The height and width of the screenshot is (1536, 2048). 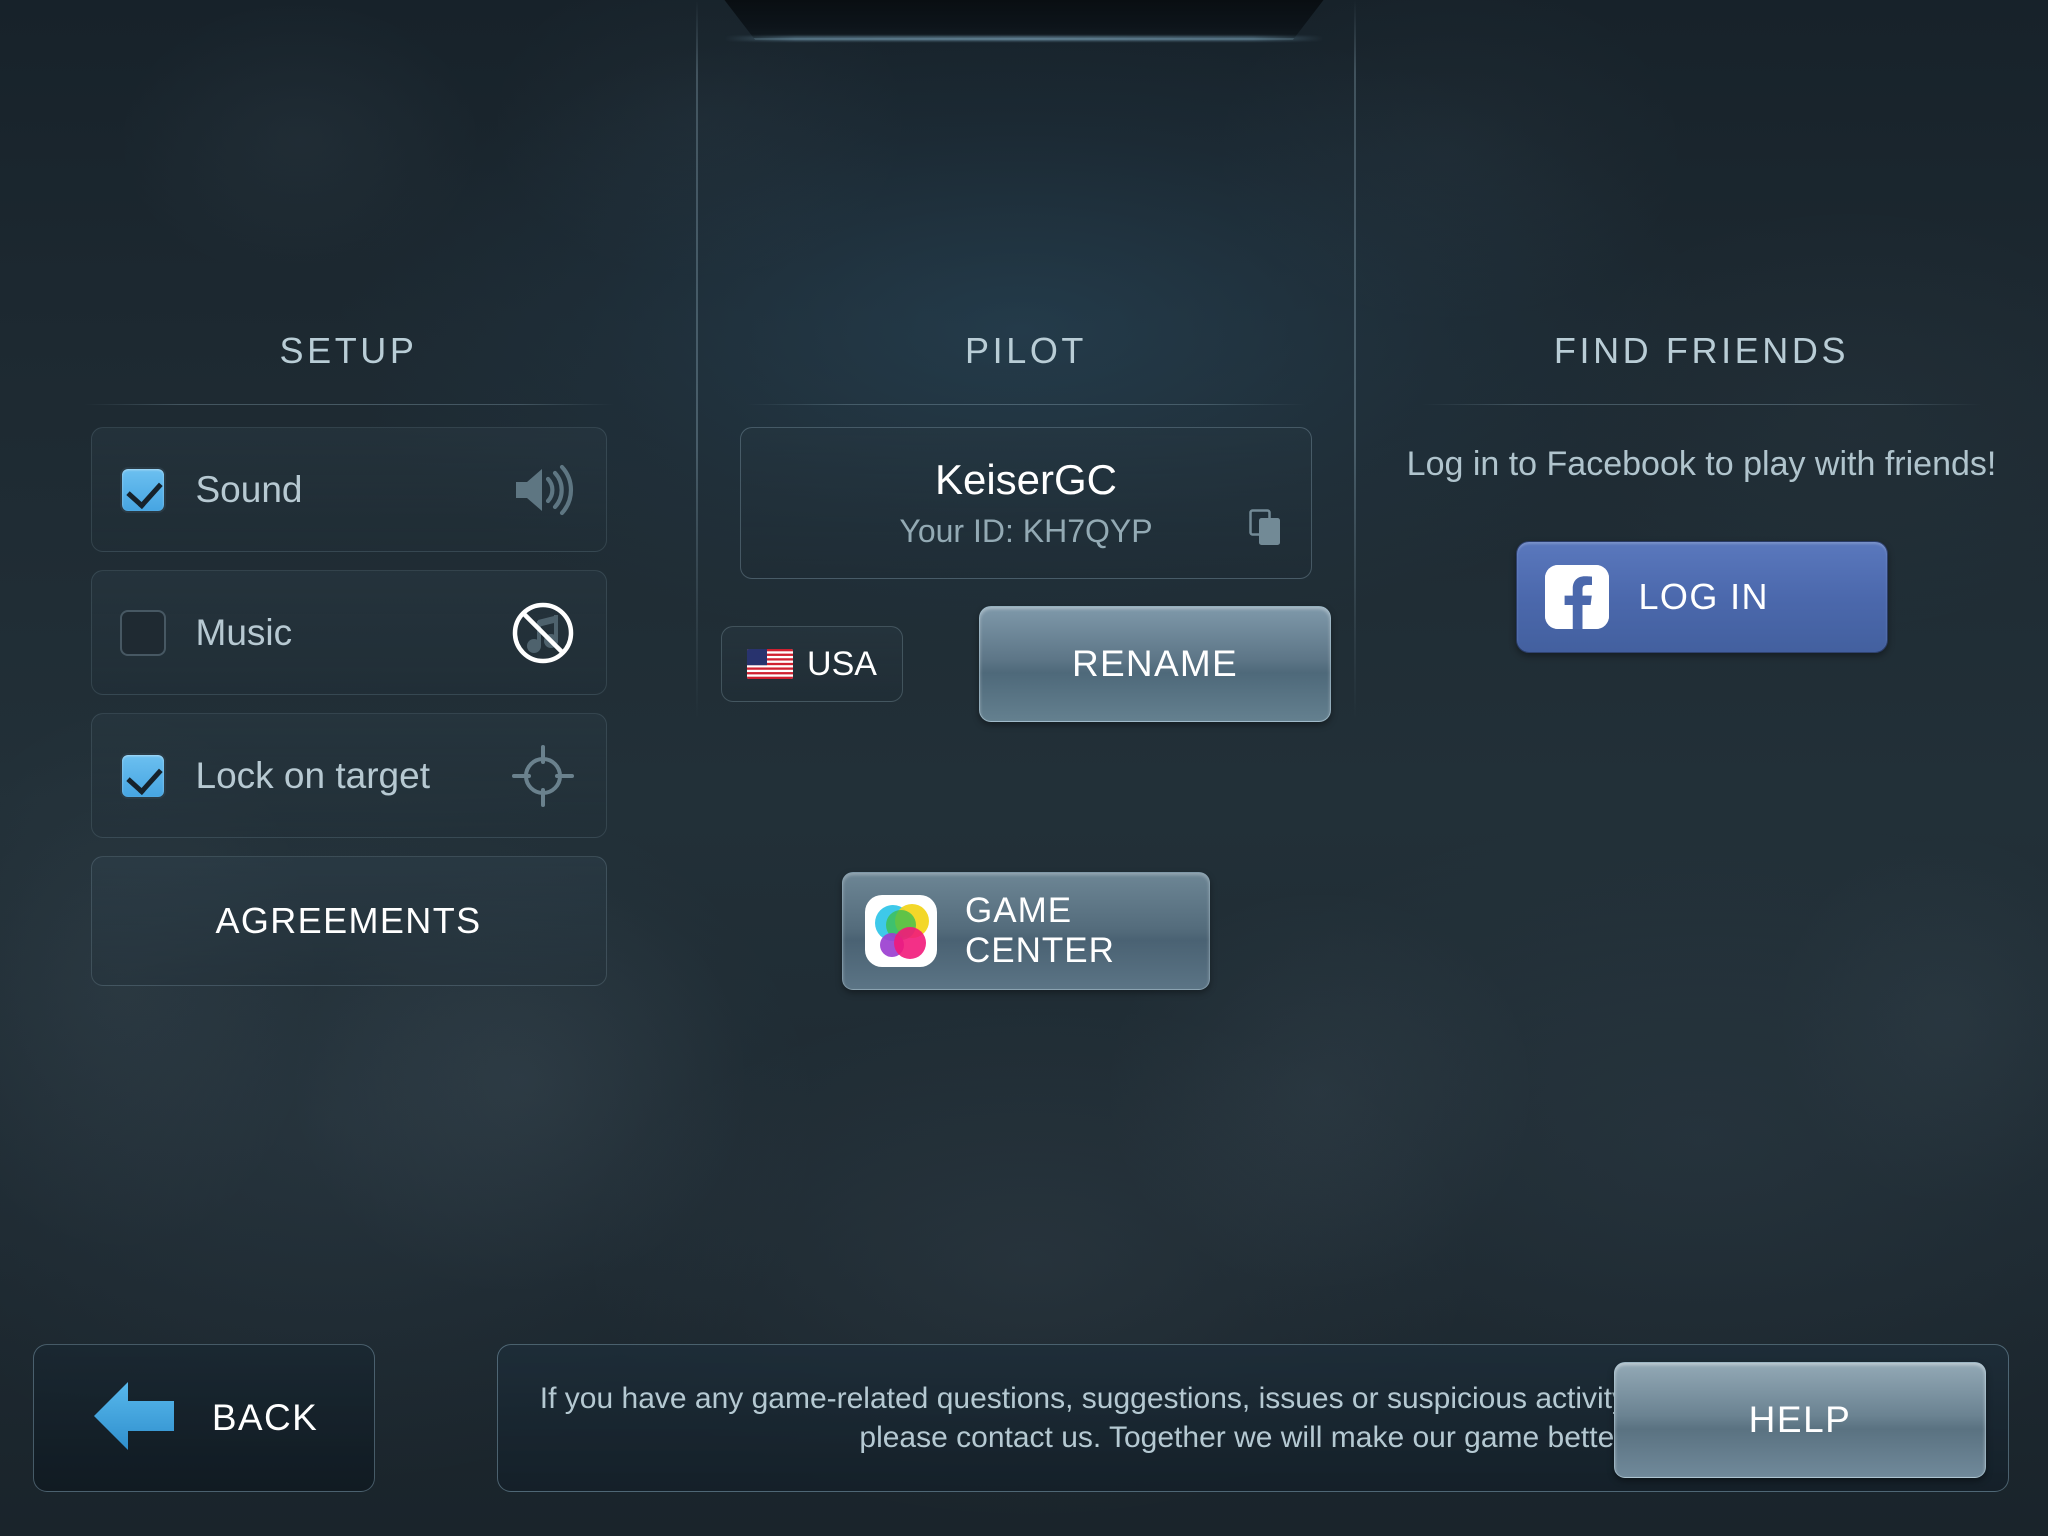 What do you see at coordinates (1024, 20) in the screenshot?
I see `top-notch` at bounding box center [1024, 20].